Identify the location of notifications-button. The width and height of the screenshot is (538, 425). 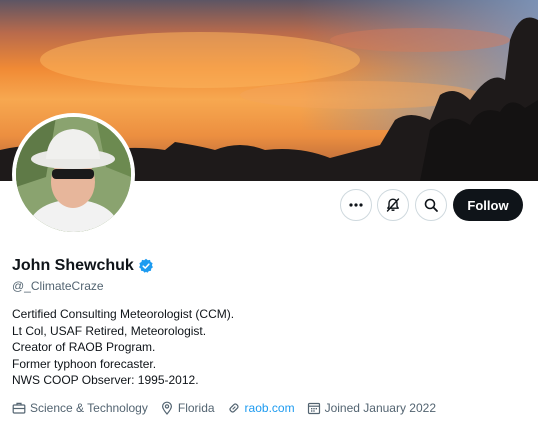
(393, 205).